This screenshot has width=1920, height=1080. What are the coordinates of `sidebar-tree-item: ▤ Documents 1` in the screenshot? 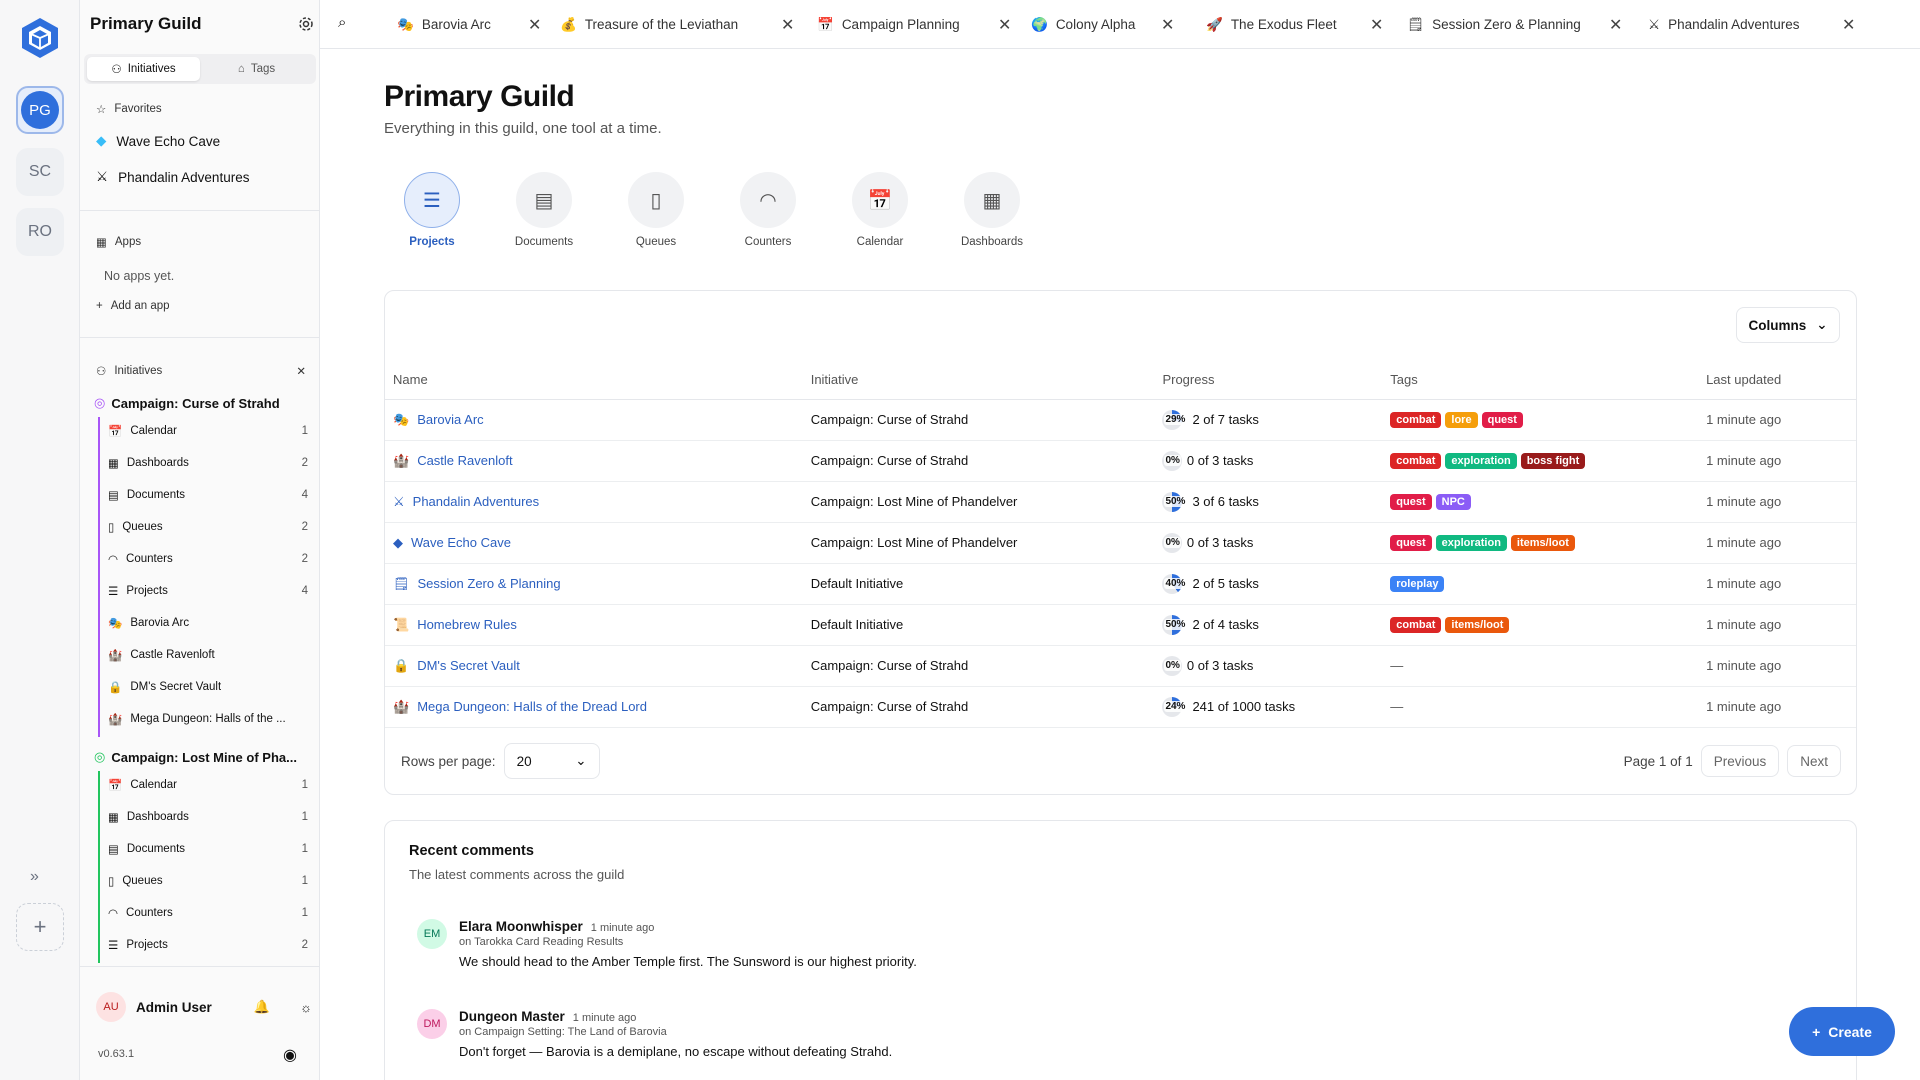 It's located at (208, 849).